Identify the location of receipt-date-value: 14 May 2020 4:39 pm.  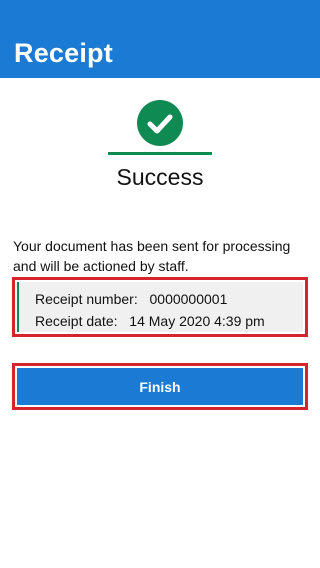
(197, 321).